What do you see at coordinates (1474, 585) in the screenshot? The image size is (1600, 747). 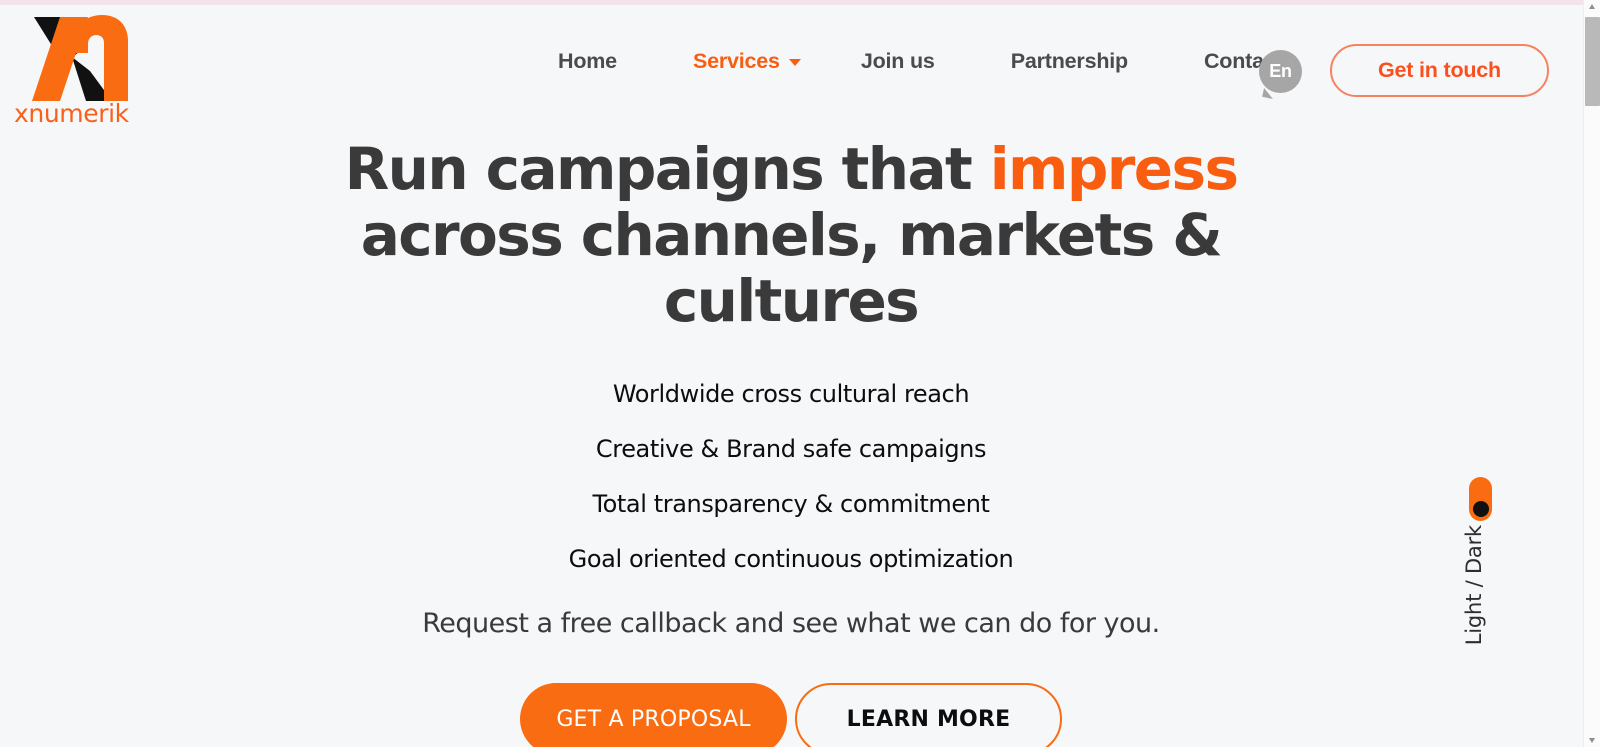 I see `light-dark-label: Light / Dark` at bounding box center [1474, 585].